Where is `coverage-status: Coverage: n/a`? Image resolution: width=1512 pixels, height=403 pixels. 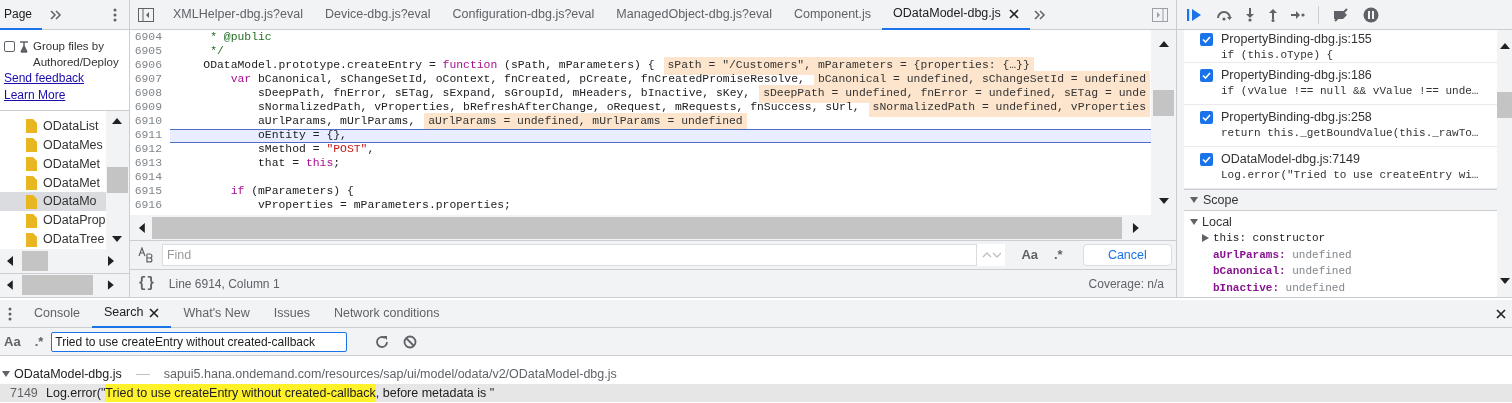 coverage-status: Coverage: n/a is located at coordinates (1126, 284).